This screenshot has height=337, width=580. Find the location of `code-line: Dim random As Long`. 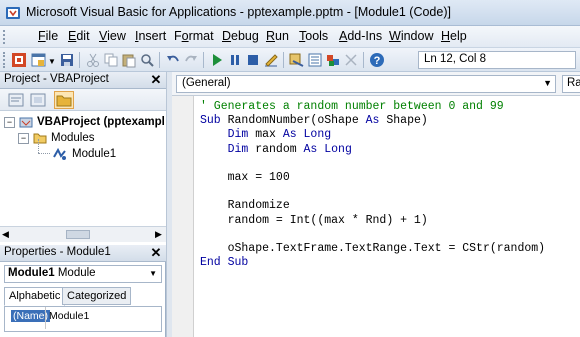

code-line: Dim random As Long is located at coordinates (372, 150).